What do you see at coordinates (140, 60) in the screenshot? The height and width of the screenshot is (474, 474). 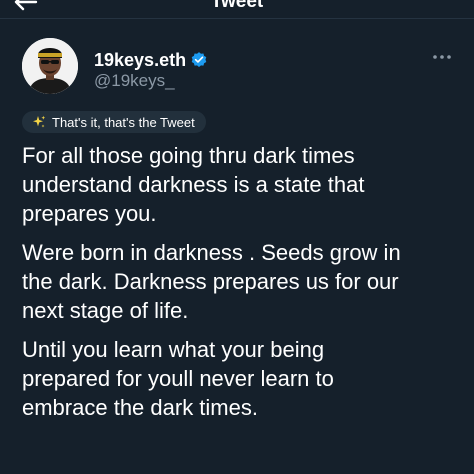 I see `display-name: 19keys.eth` at bounding box center [140, 60].